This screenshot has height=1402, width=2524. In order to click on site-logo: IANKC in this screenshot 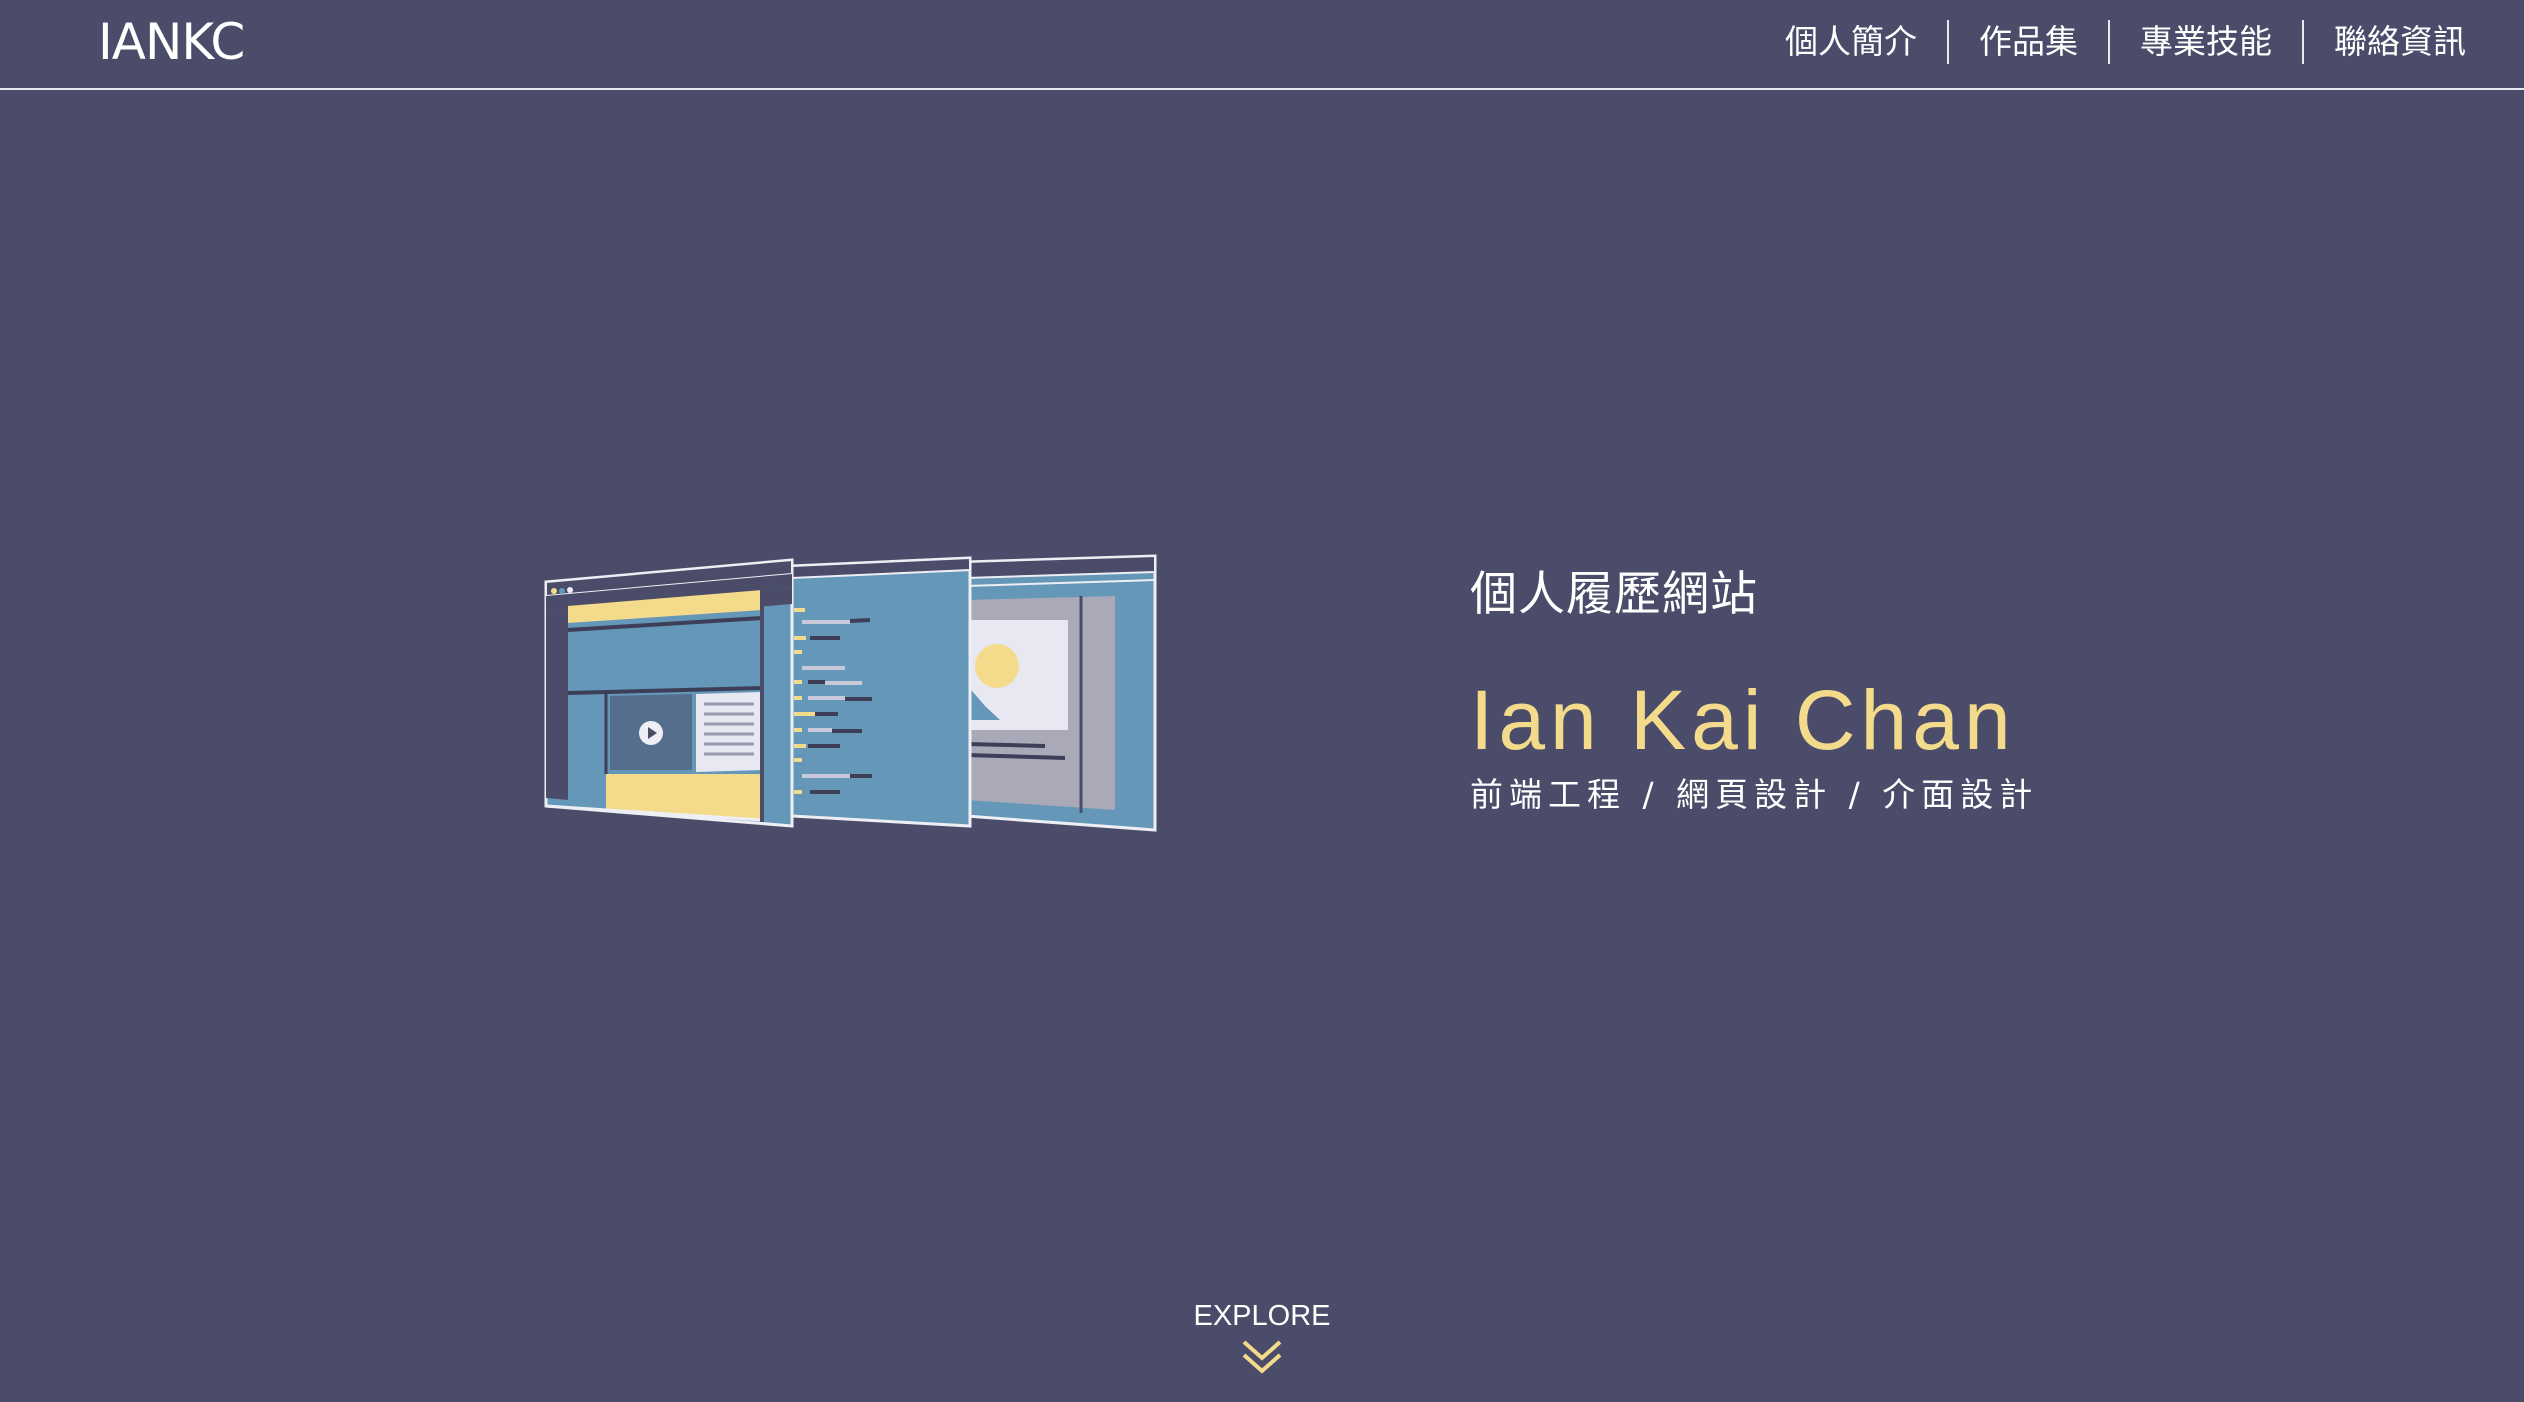, I will do `click(171, 42)`.